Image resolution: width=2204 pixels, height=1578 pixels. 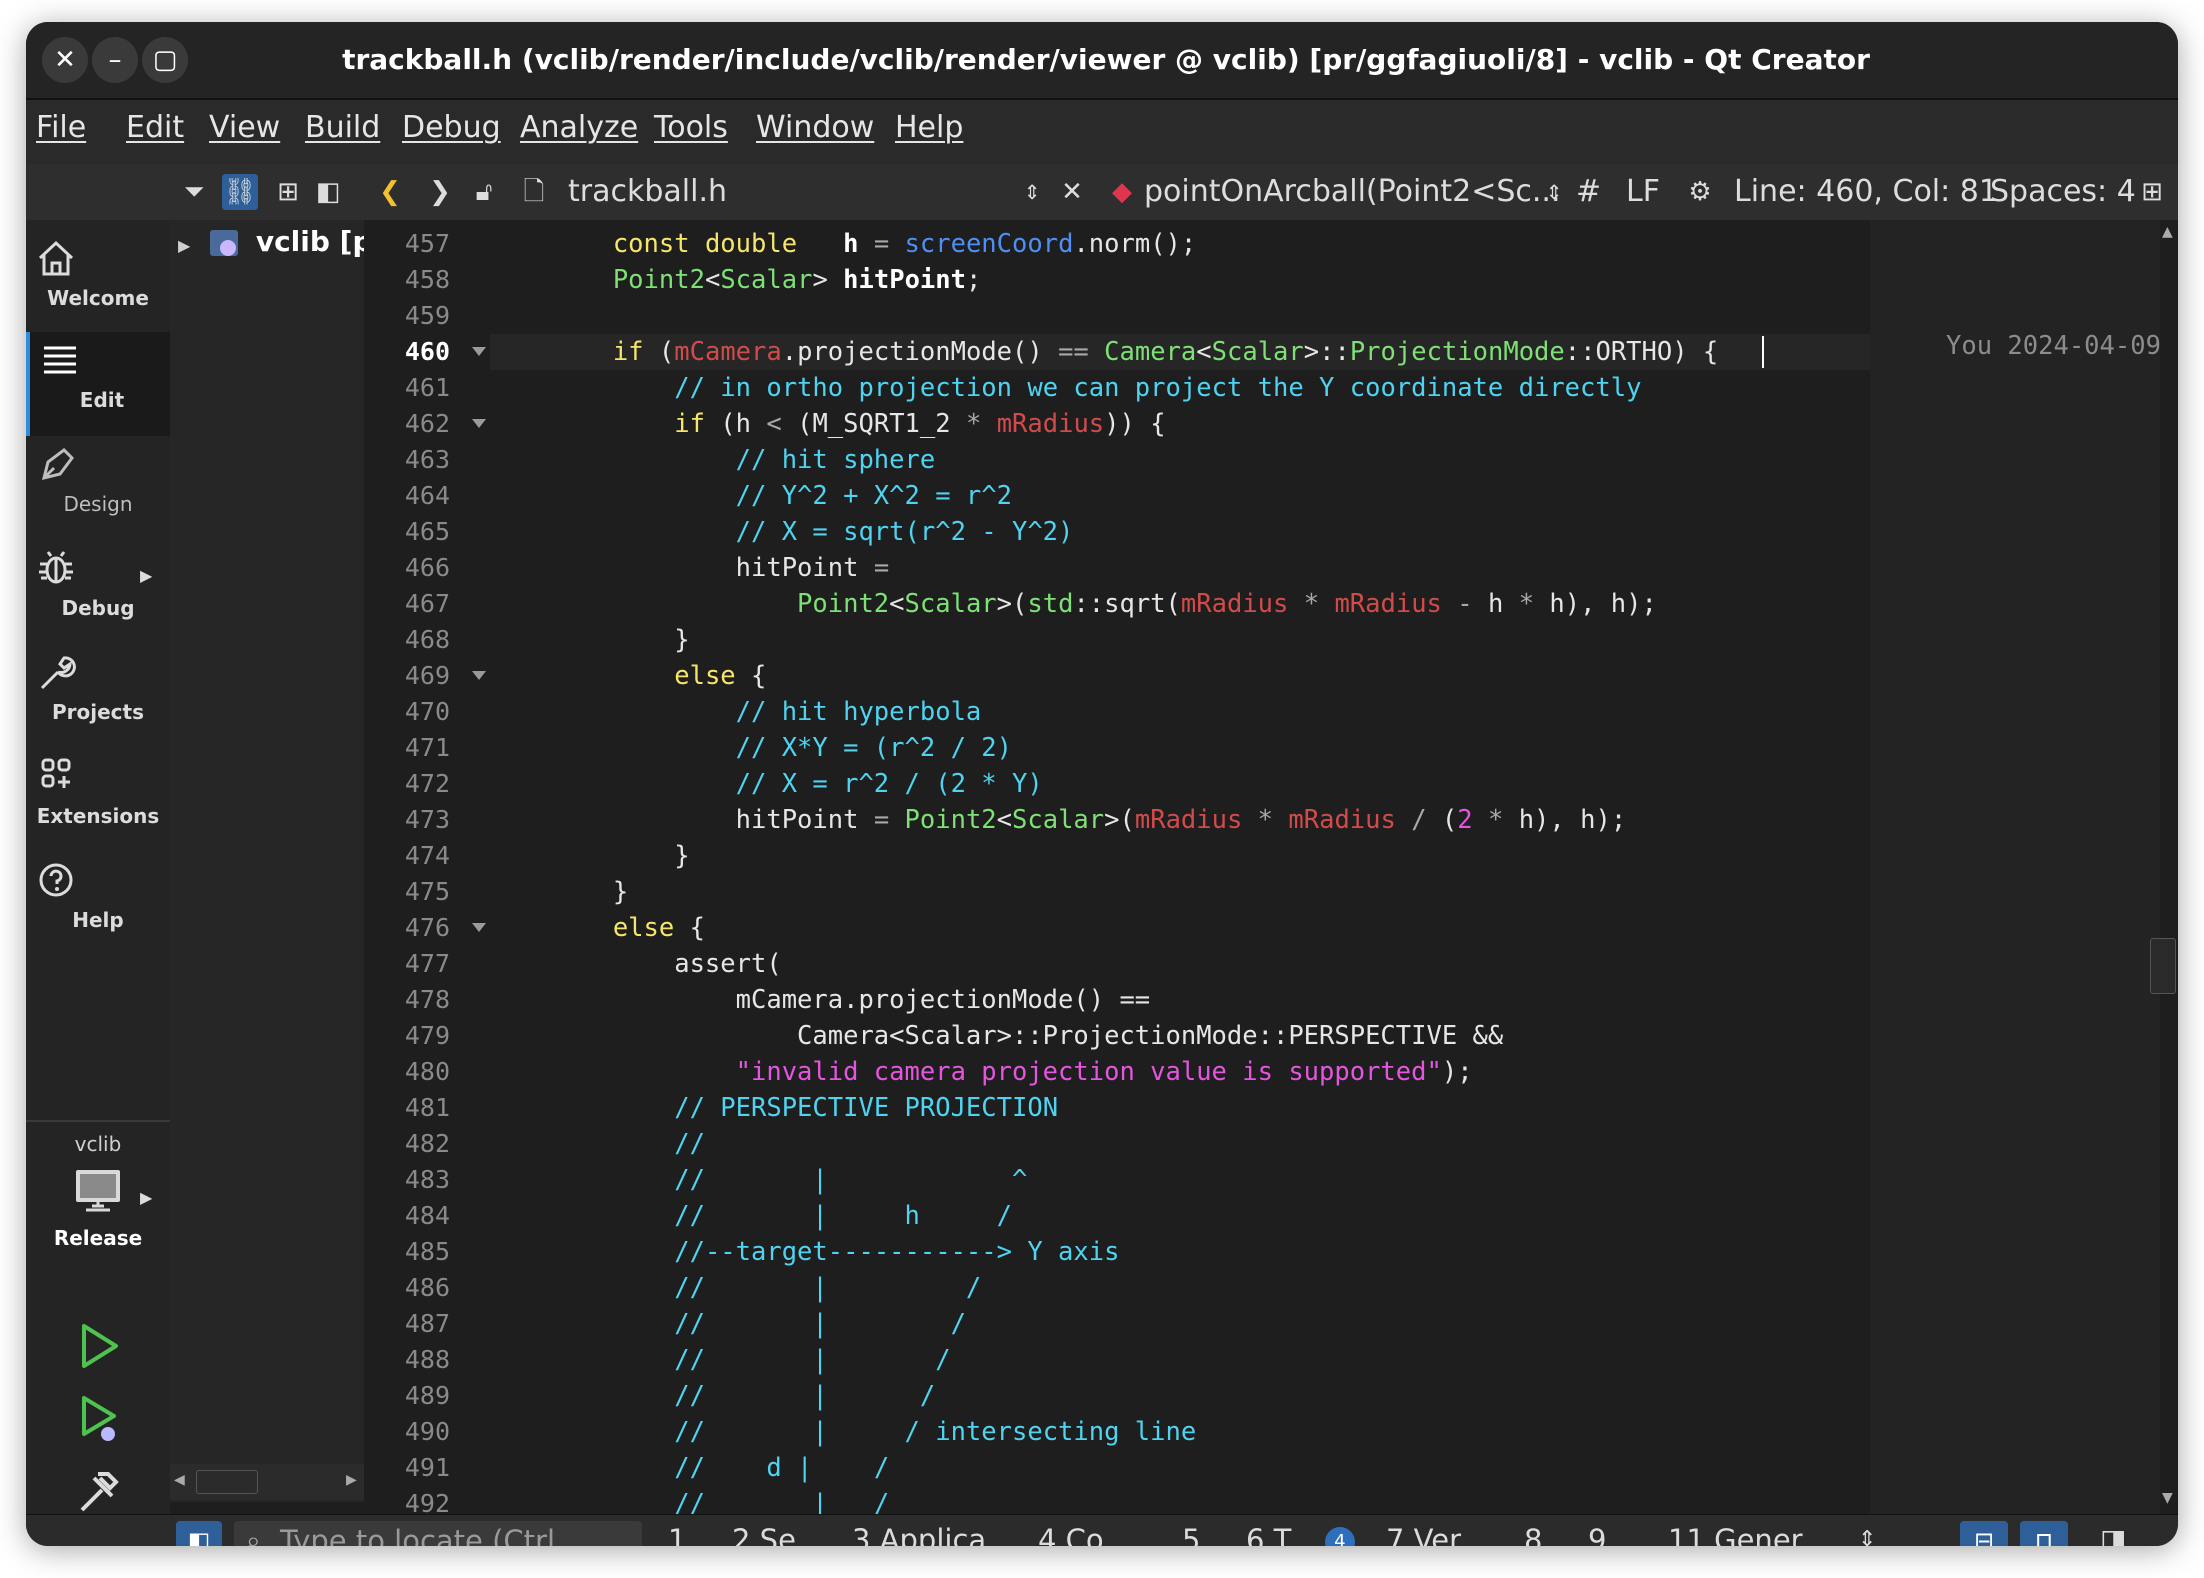 I want to click on open-document-combo: trackball.h, so click(x=647, y=192).